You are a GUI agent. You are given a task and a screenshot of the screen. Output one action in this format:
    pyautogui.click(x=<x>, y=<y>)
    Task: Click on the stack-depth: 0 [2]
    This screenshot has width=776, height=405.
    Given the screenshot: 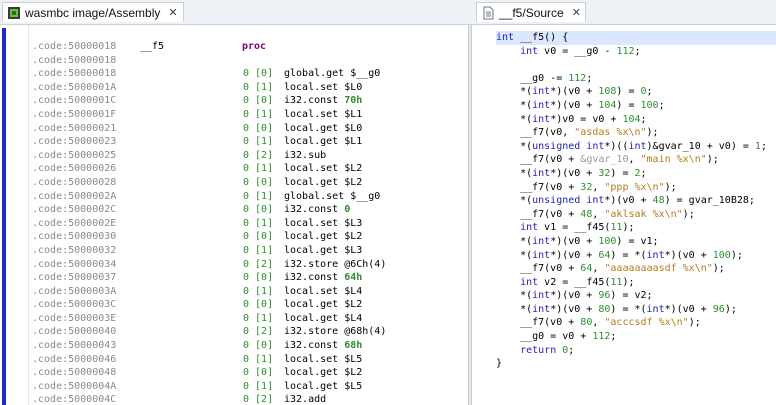 What is the action you would take?
    pyautogui.click(x=258, y=264)
    